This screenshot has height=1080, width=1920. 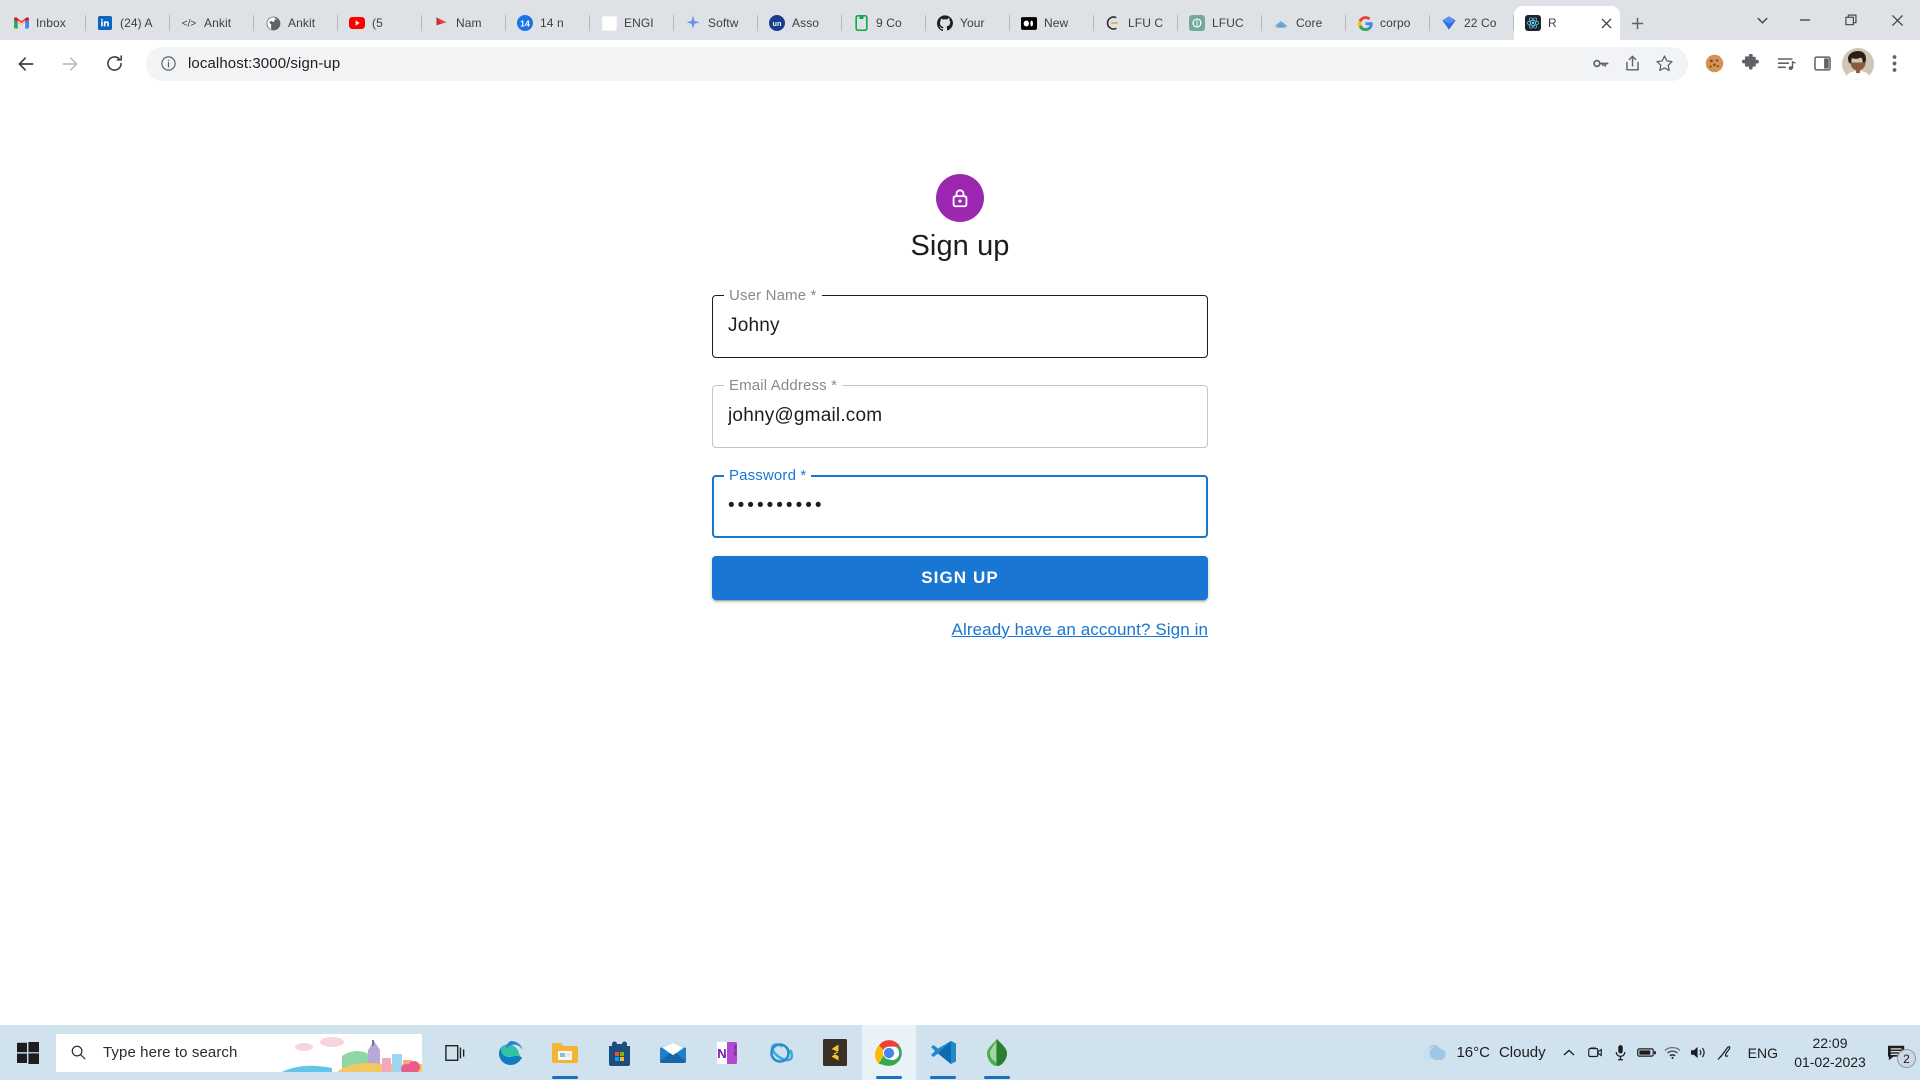 What do you see at coordinates (1552, 23) in the screenshot?
I see `tab-title: R` at bounding box center [1552, 23].